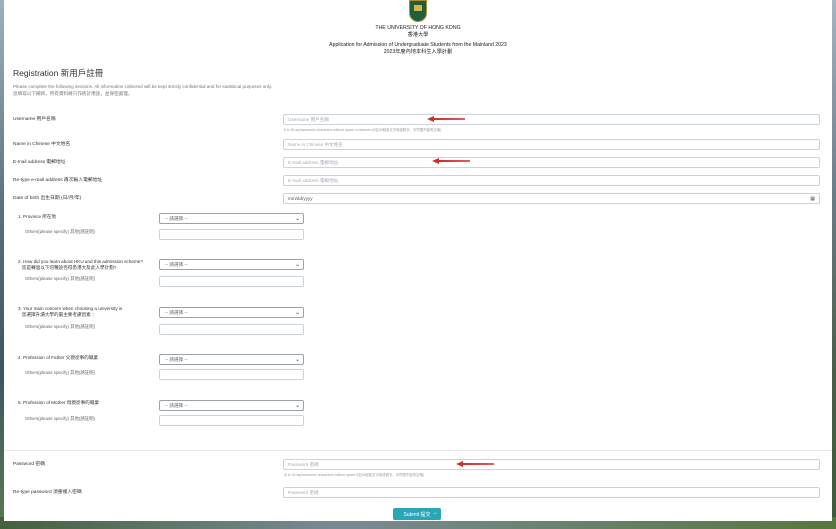 Image resolution: width=836 pixels, height=529 pixels. Describe the element at coordinates (58, 357) in the screenshot. I see `question-4-label: 4. Profession of Father 父親從事的職業` at that location.